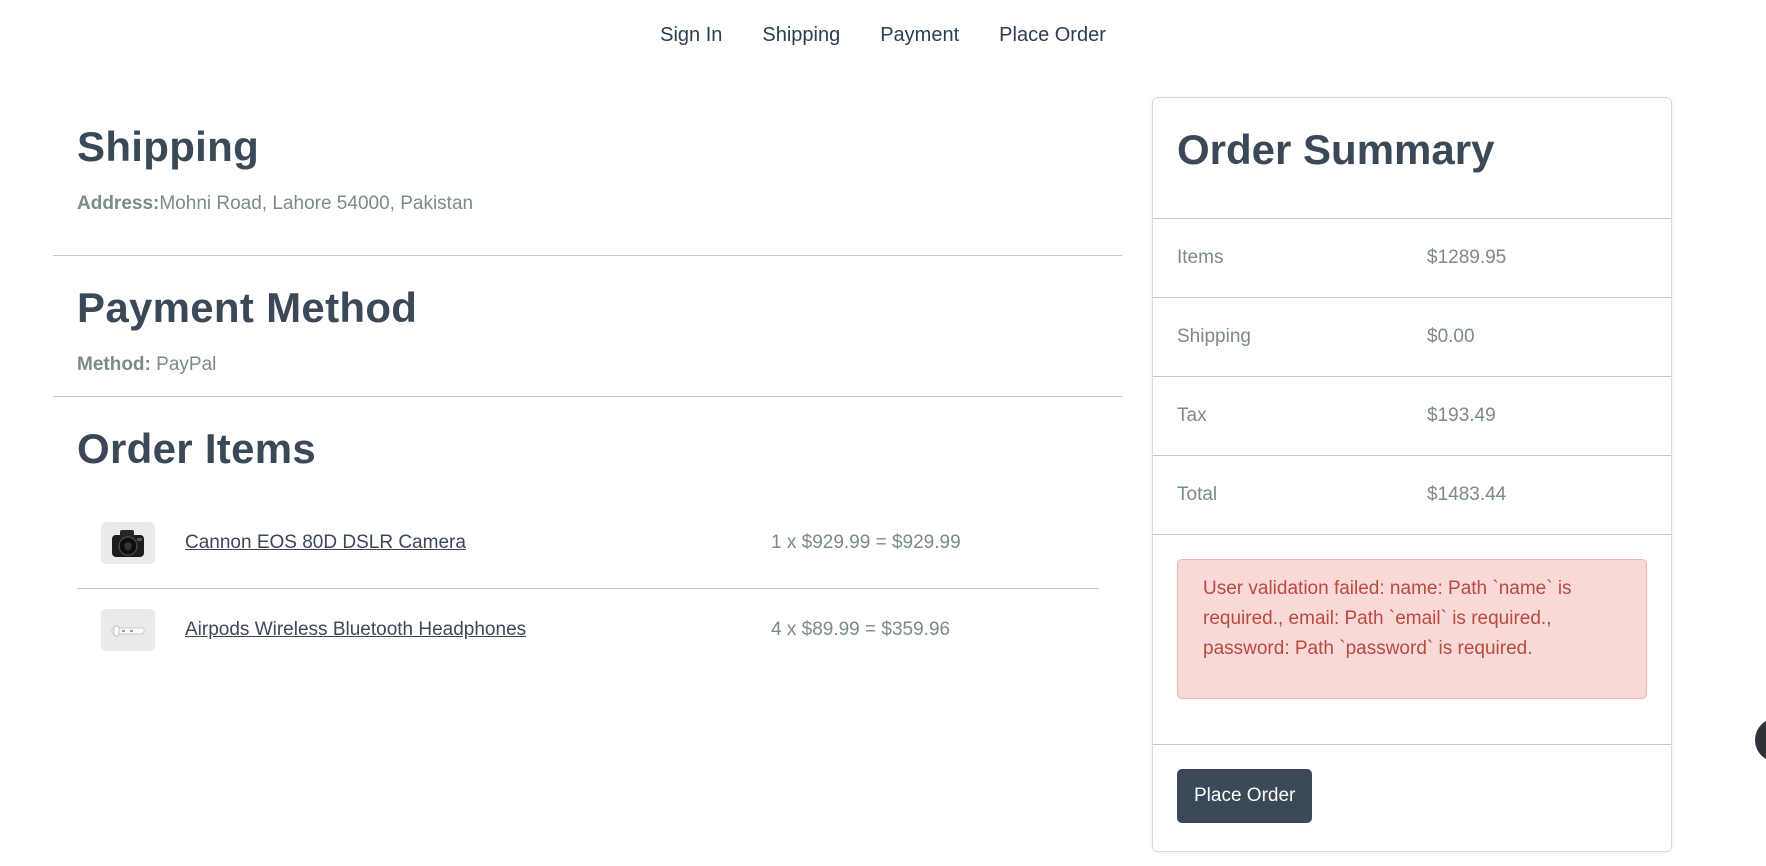 This screenshot has width=1766, height=866. Describe the element at coordinates (1412, 495) in the screenshot. I see `summary-row-total: Total $1483.44` at that location.